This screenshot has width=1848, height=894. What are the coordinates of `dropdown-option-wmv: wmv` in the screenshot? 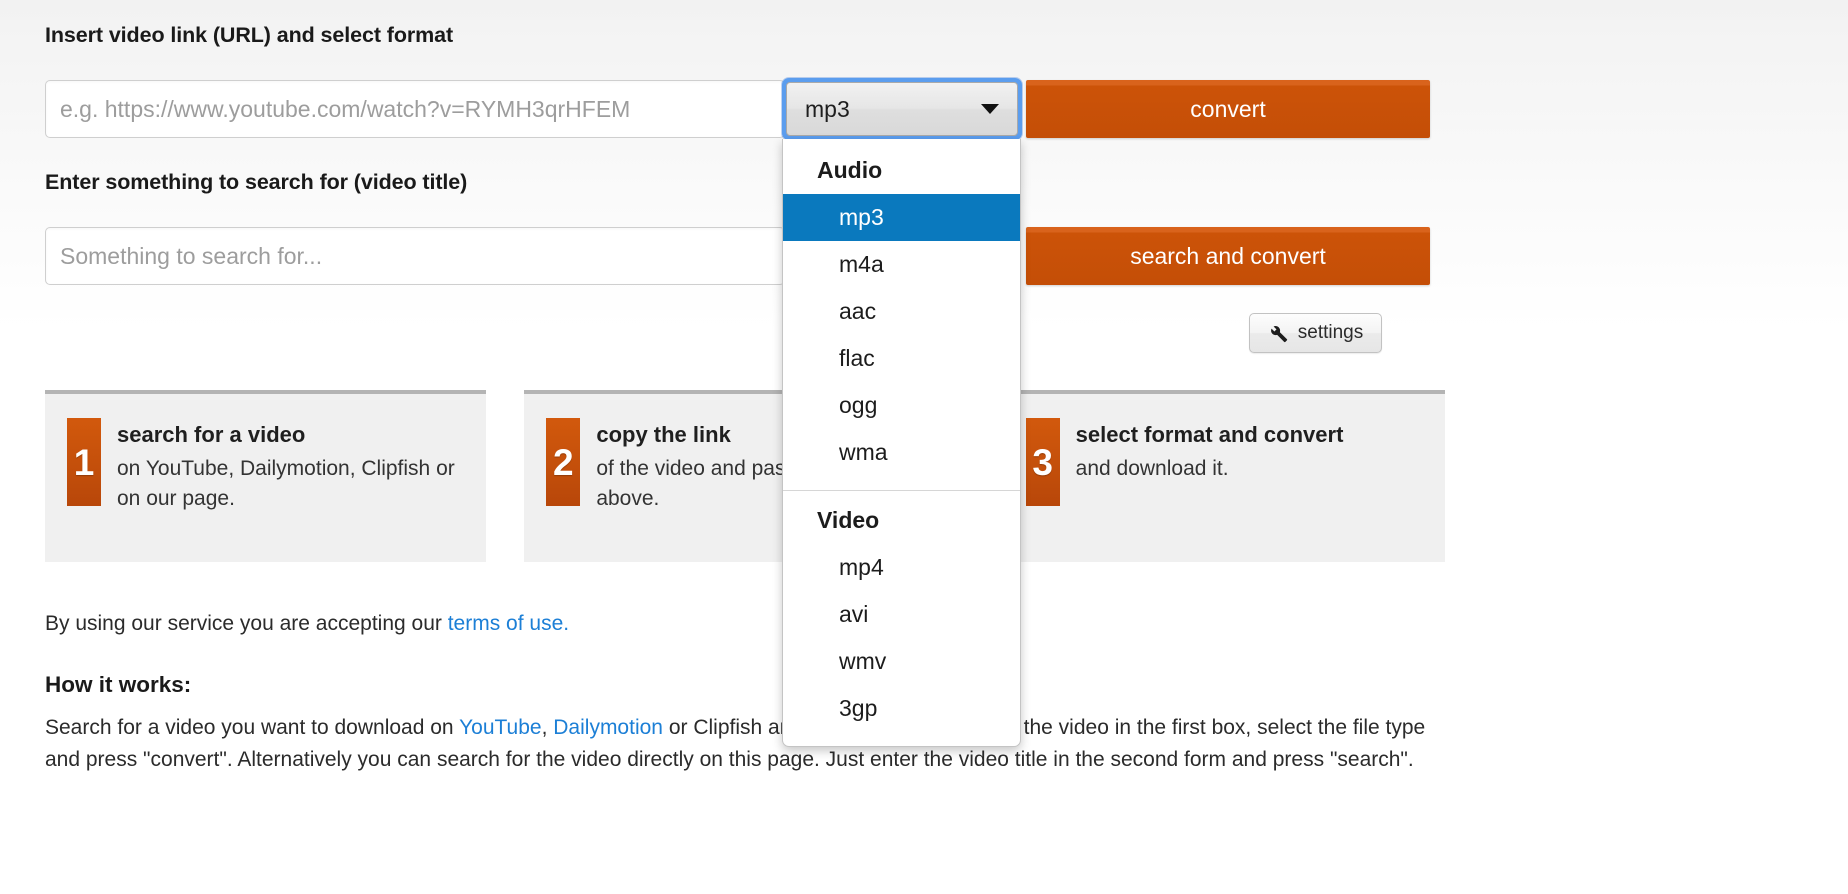 It's located at (901, 661).